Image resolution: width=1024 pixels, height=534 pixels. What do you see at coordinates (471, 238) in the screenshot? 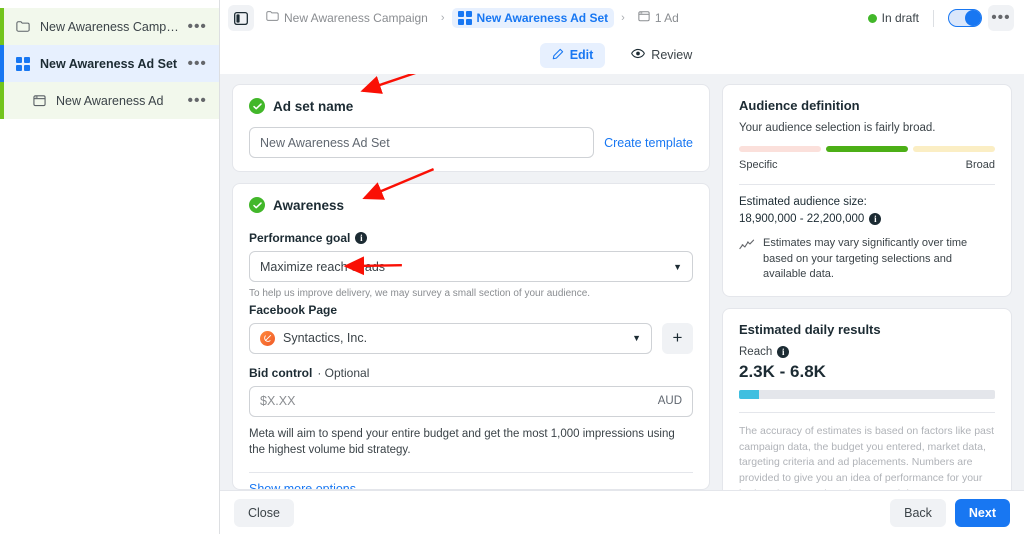
I see `performance-goal-label-row: Performance goal i` at bounding box center [471, 238].